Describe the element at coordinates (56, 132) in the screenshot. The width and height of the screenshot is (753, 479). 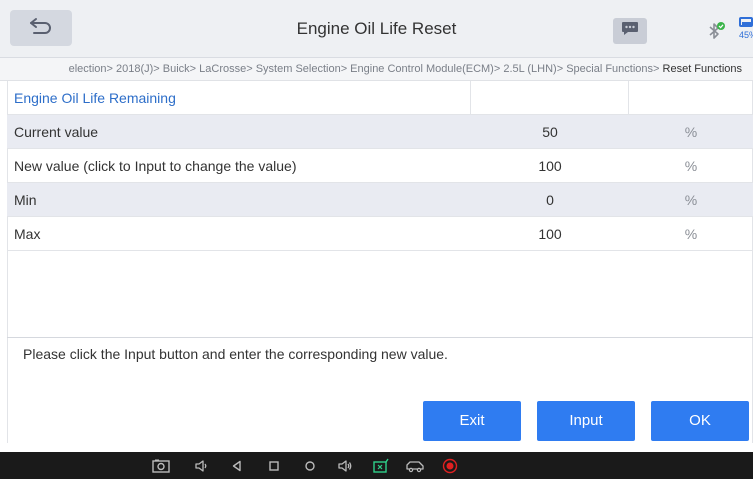
I see `row-label: Current value` at that location.